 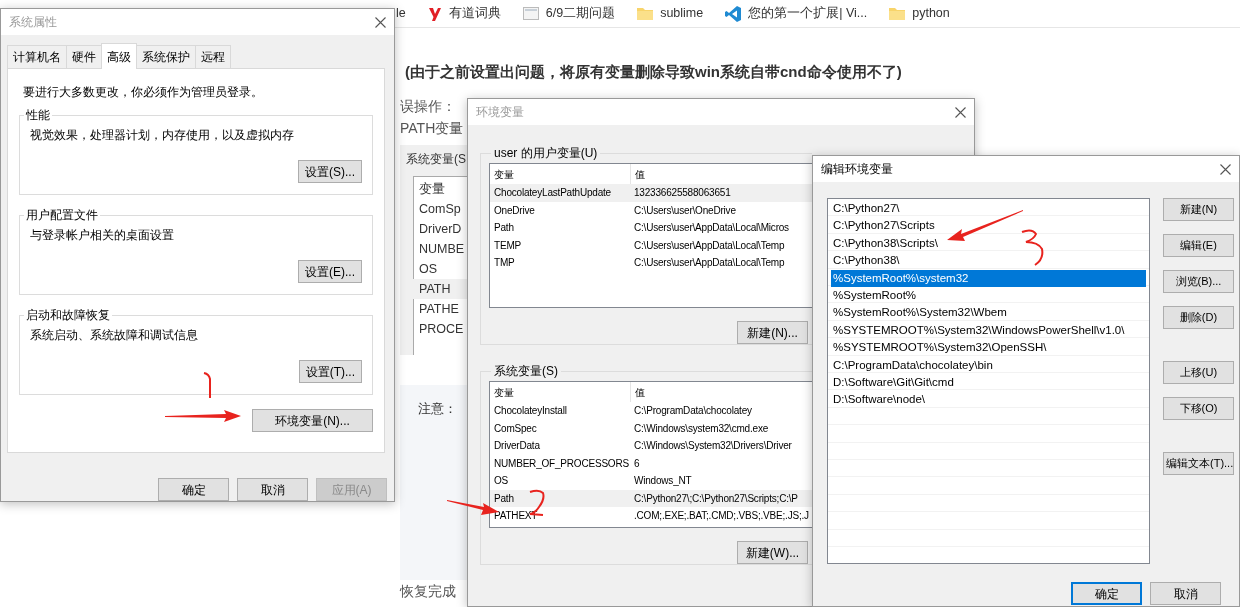 What do you see at coordinates (682, 13) in the screenshot?
I see `bookmark-link: sublime` at bounding box center [682, 13].